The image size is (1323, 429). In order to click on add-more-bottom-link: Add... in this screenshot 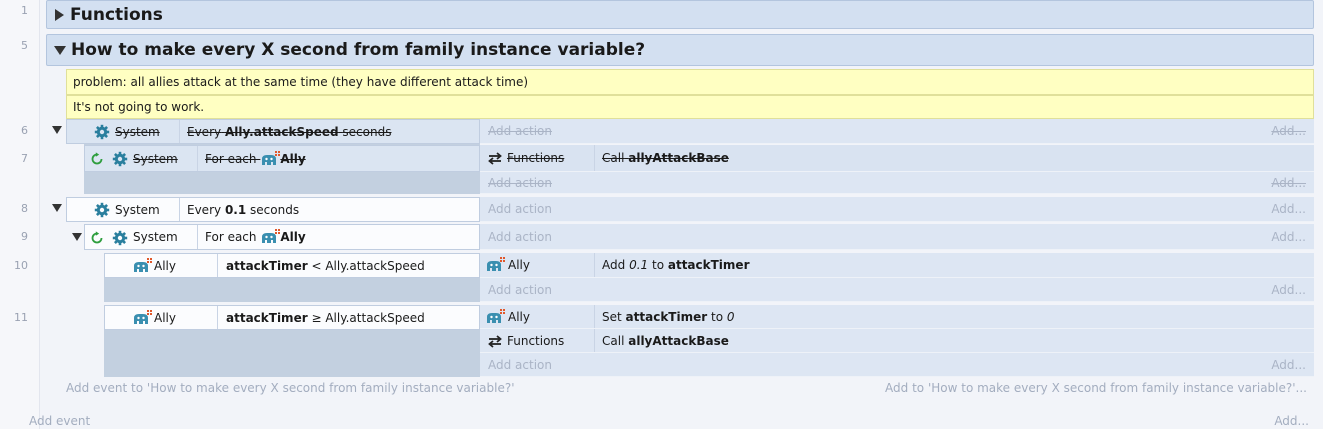, I will do `click(1291, 421)`.